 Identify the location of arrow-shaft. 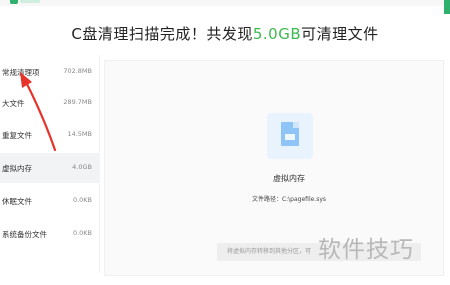
(40, 116).